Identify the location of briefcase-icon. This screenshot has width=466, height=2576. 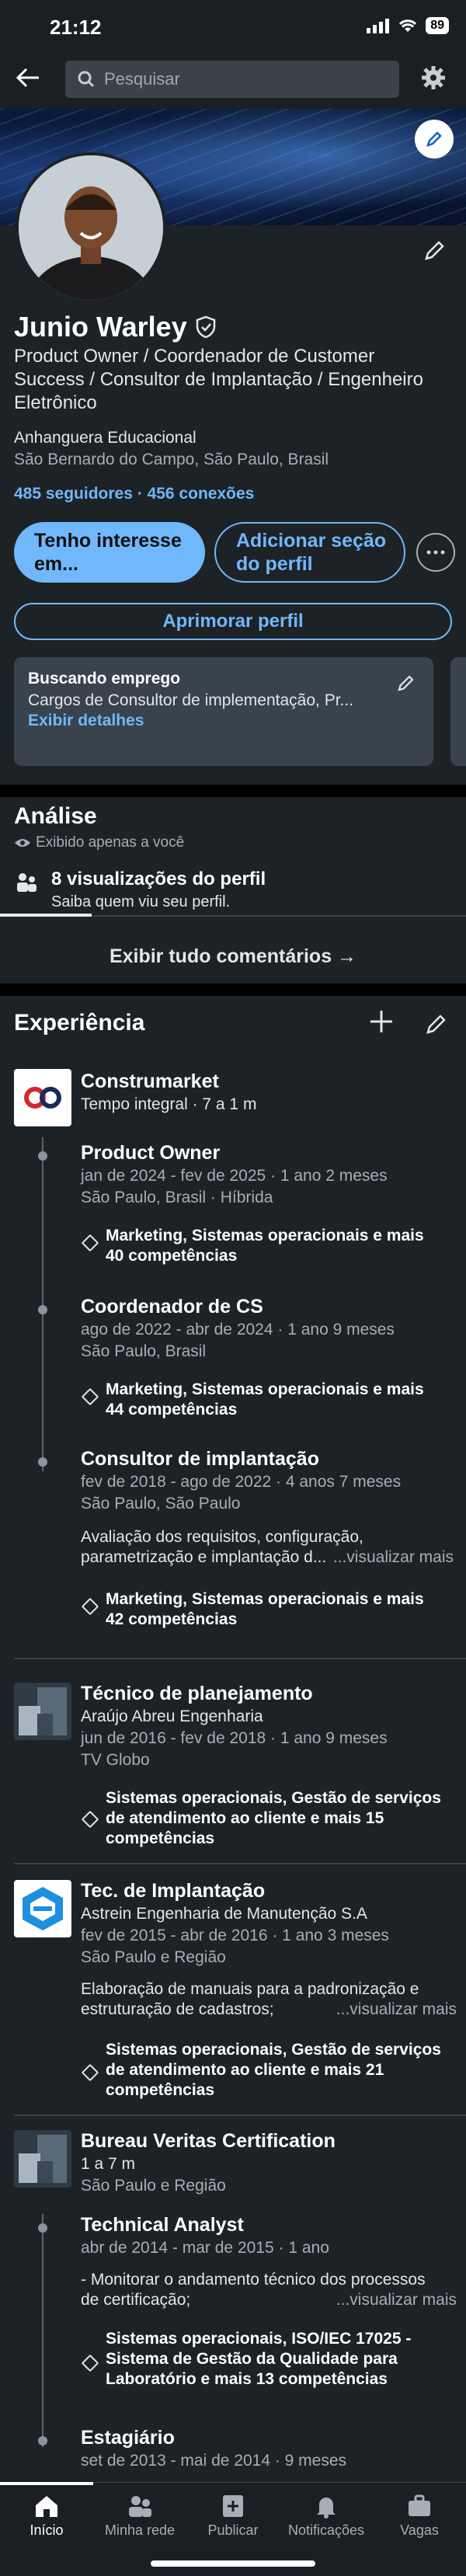
(419, 2505).